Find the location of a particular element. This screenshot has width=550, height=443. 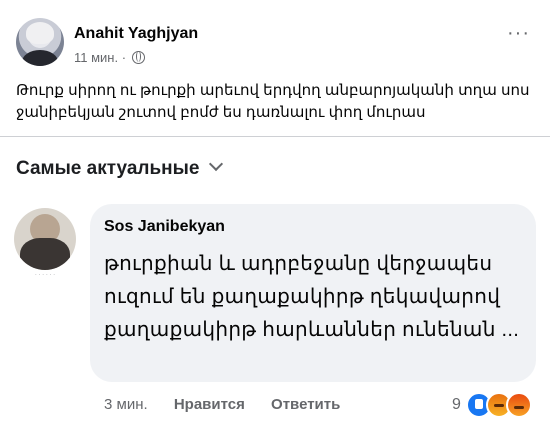

comment-actions: 3 мин. Нравится Ответить is located at coordinates (233, 404).